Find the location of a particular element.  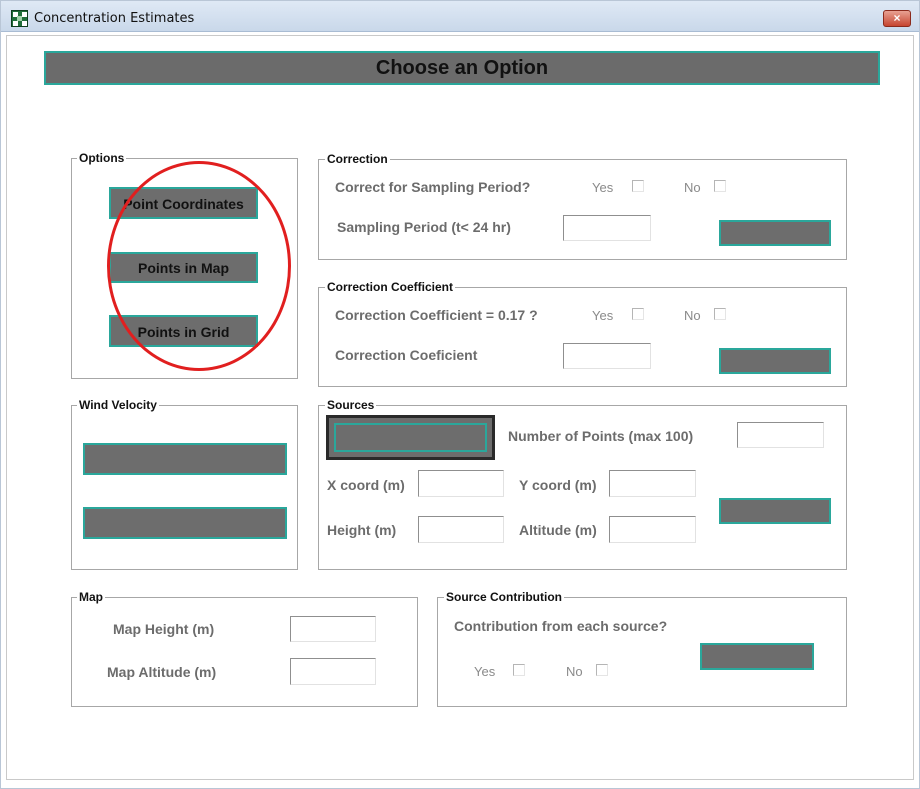

coefficient-apply-button is located at coordinates (775, 361).